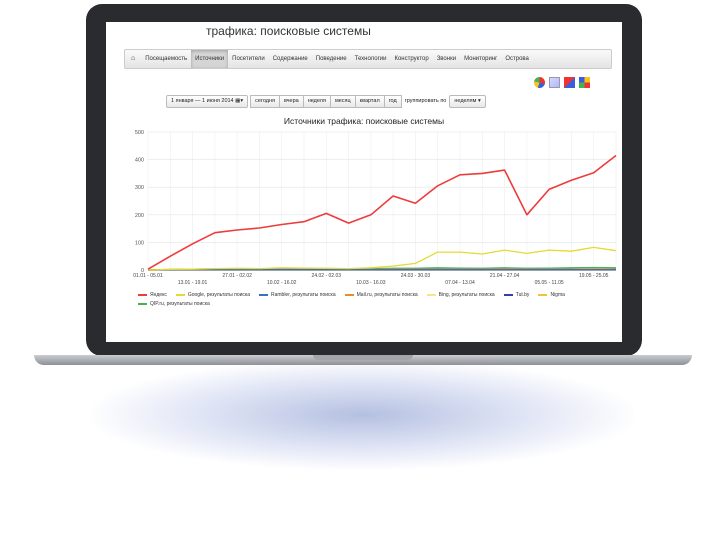  What do you see at coordinates (303, 295) in the screenshot?
I see `legend-label: Rambler, результаты поиска` at bounding box center [303, 295].